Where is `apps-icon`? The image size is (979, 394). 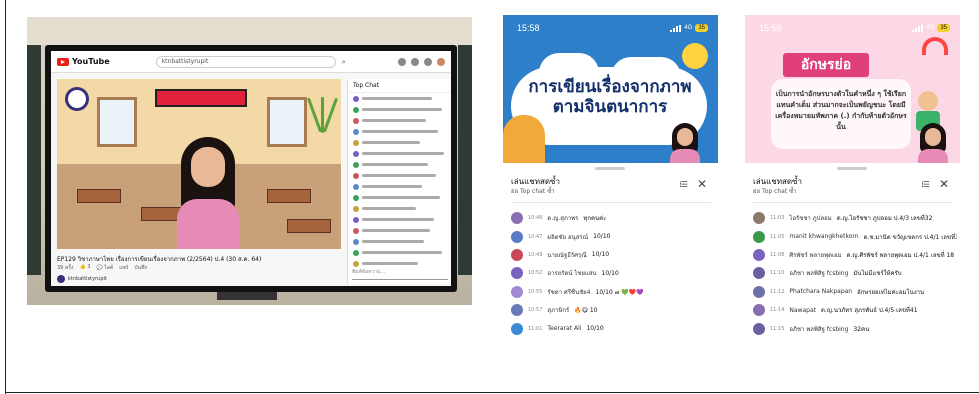 apps-icon is located at coordinates (415, 61).